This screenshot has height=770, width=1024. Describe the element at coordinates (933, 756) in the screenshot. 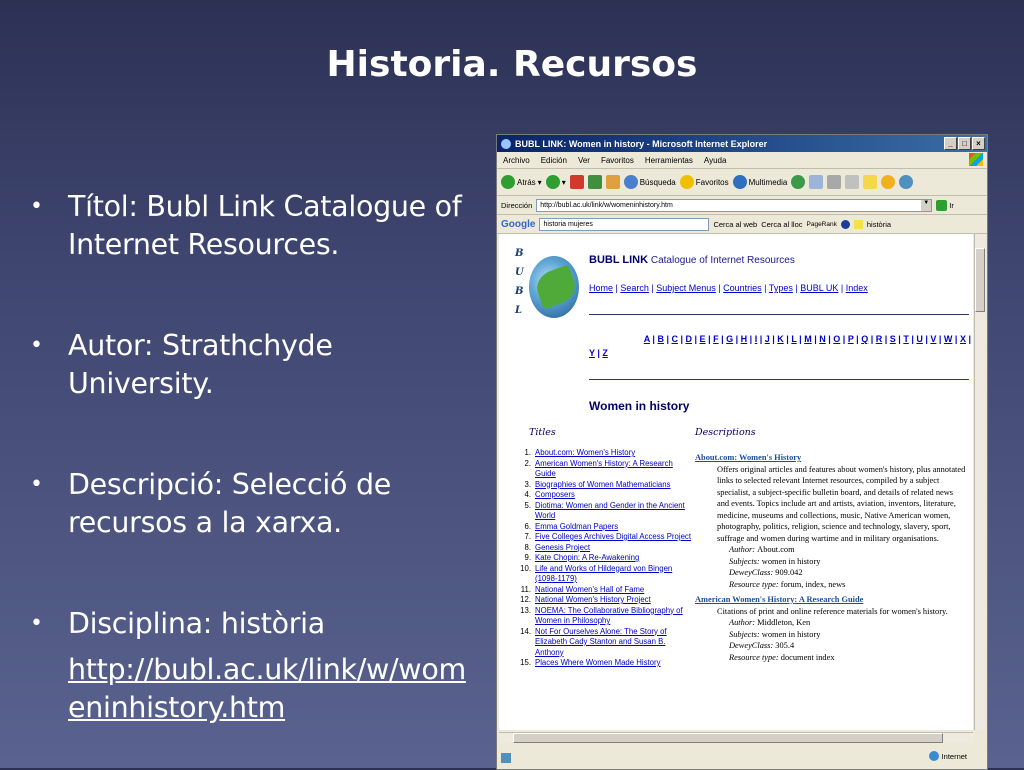

I see `globe-icon` at that location.